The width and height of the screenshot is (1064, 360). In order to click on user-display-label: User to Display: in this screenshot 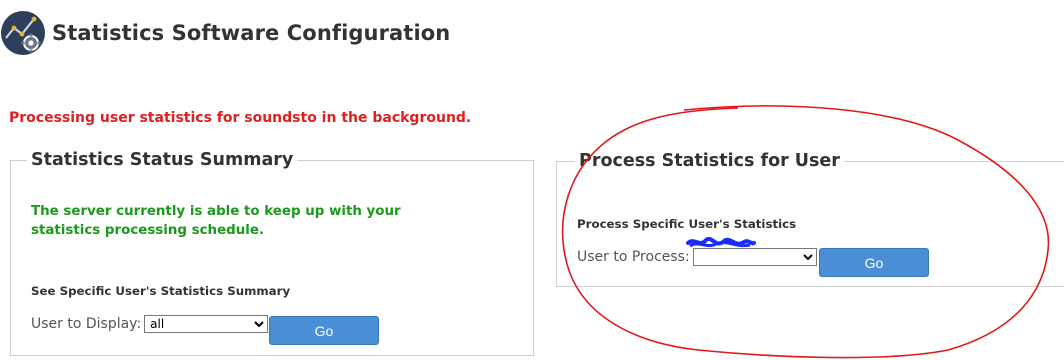, I will do `click(86, 324)`.